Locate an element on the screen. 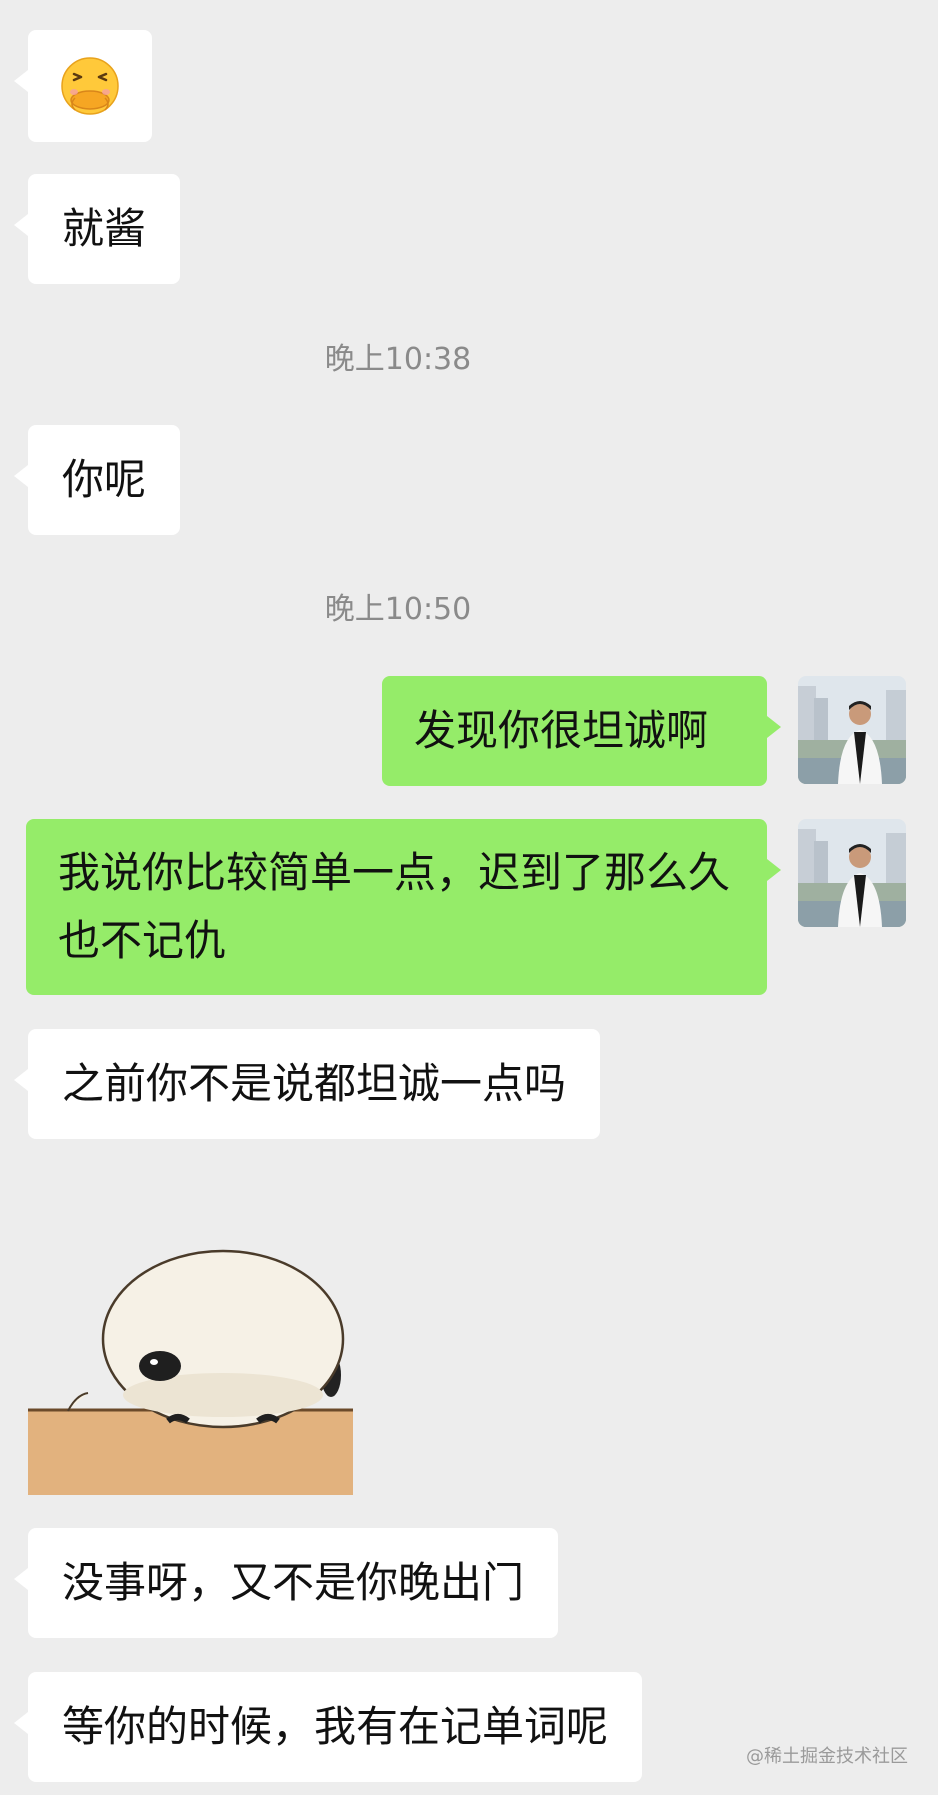 Image resolution: width=938 pixels, height=1795 pixels. message-bubble-outgoing: 我说你比较简单一点，迟到了那么久也不记仇 is located at coordinates (403, 907).